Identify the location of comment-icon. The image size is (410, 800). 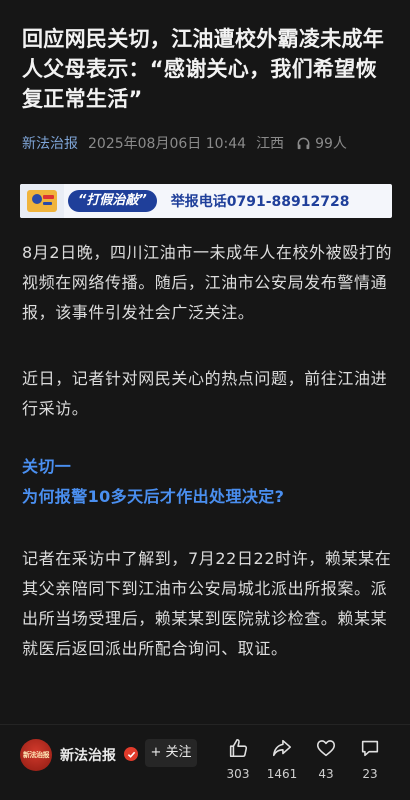
(370, 748).